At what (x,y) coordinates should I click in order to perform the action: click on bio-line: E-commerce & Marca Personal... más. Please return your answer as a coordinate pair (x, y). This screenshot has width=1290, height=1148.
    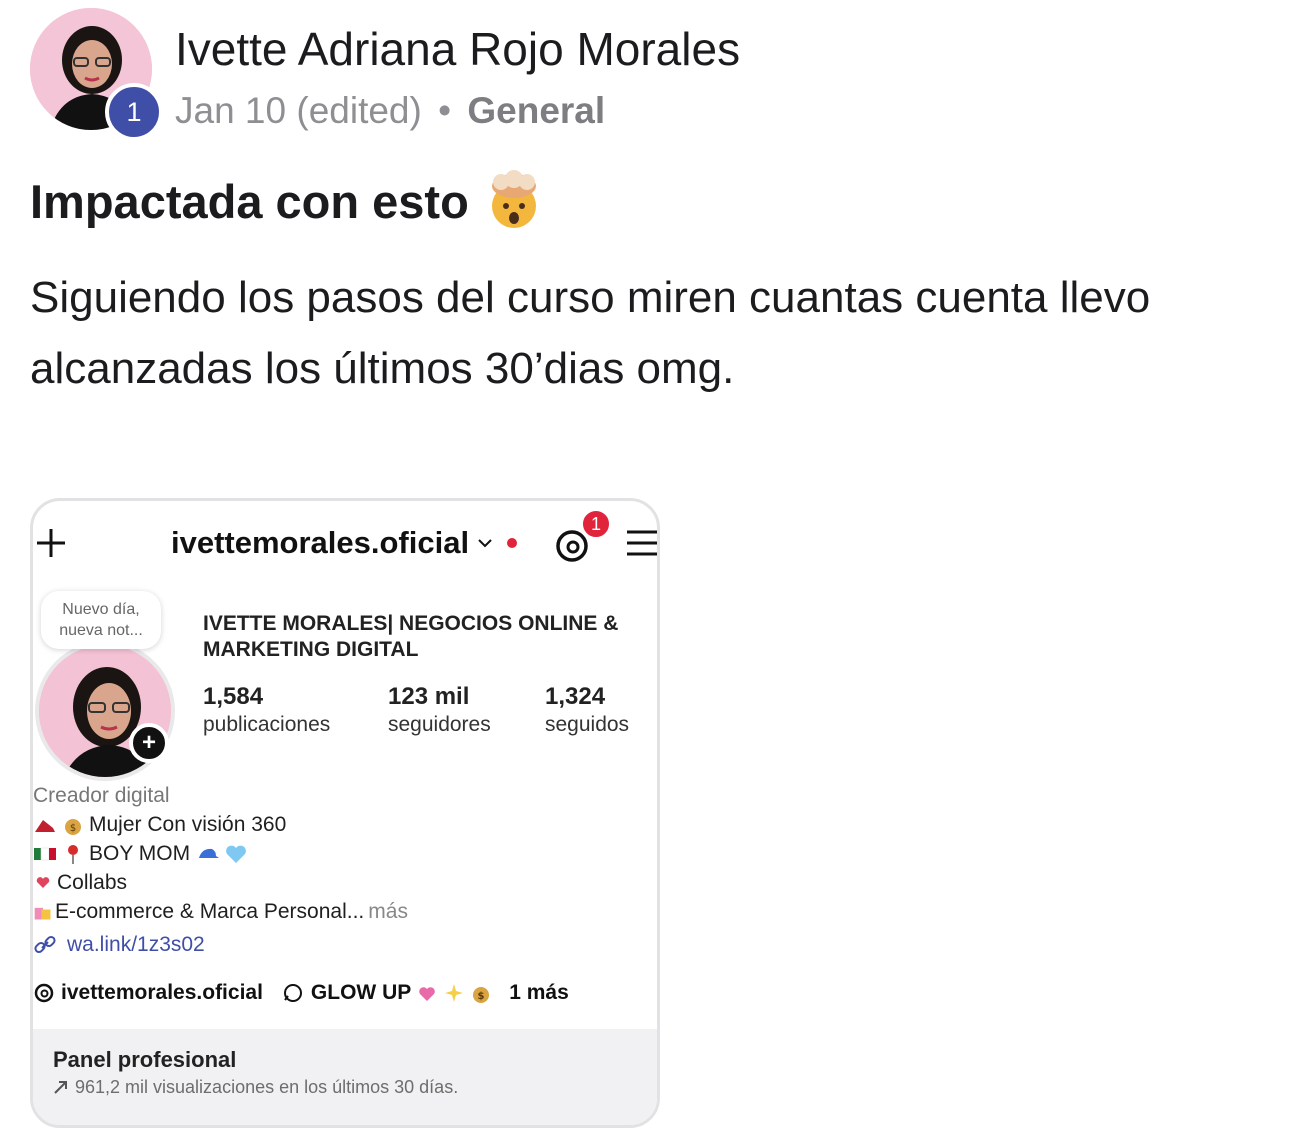
    Looking at the image, I should click on (343, 911).